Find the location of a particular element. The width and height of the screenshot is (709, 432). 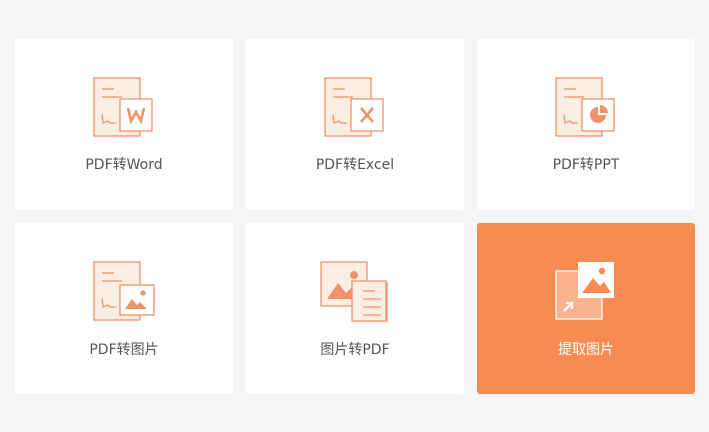

tool-card-pdf-to-ppt: PDF转PPT is located at coordinates (586, 124).